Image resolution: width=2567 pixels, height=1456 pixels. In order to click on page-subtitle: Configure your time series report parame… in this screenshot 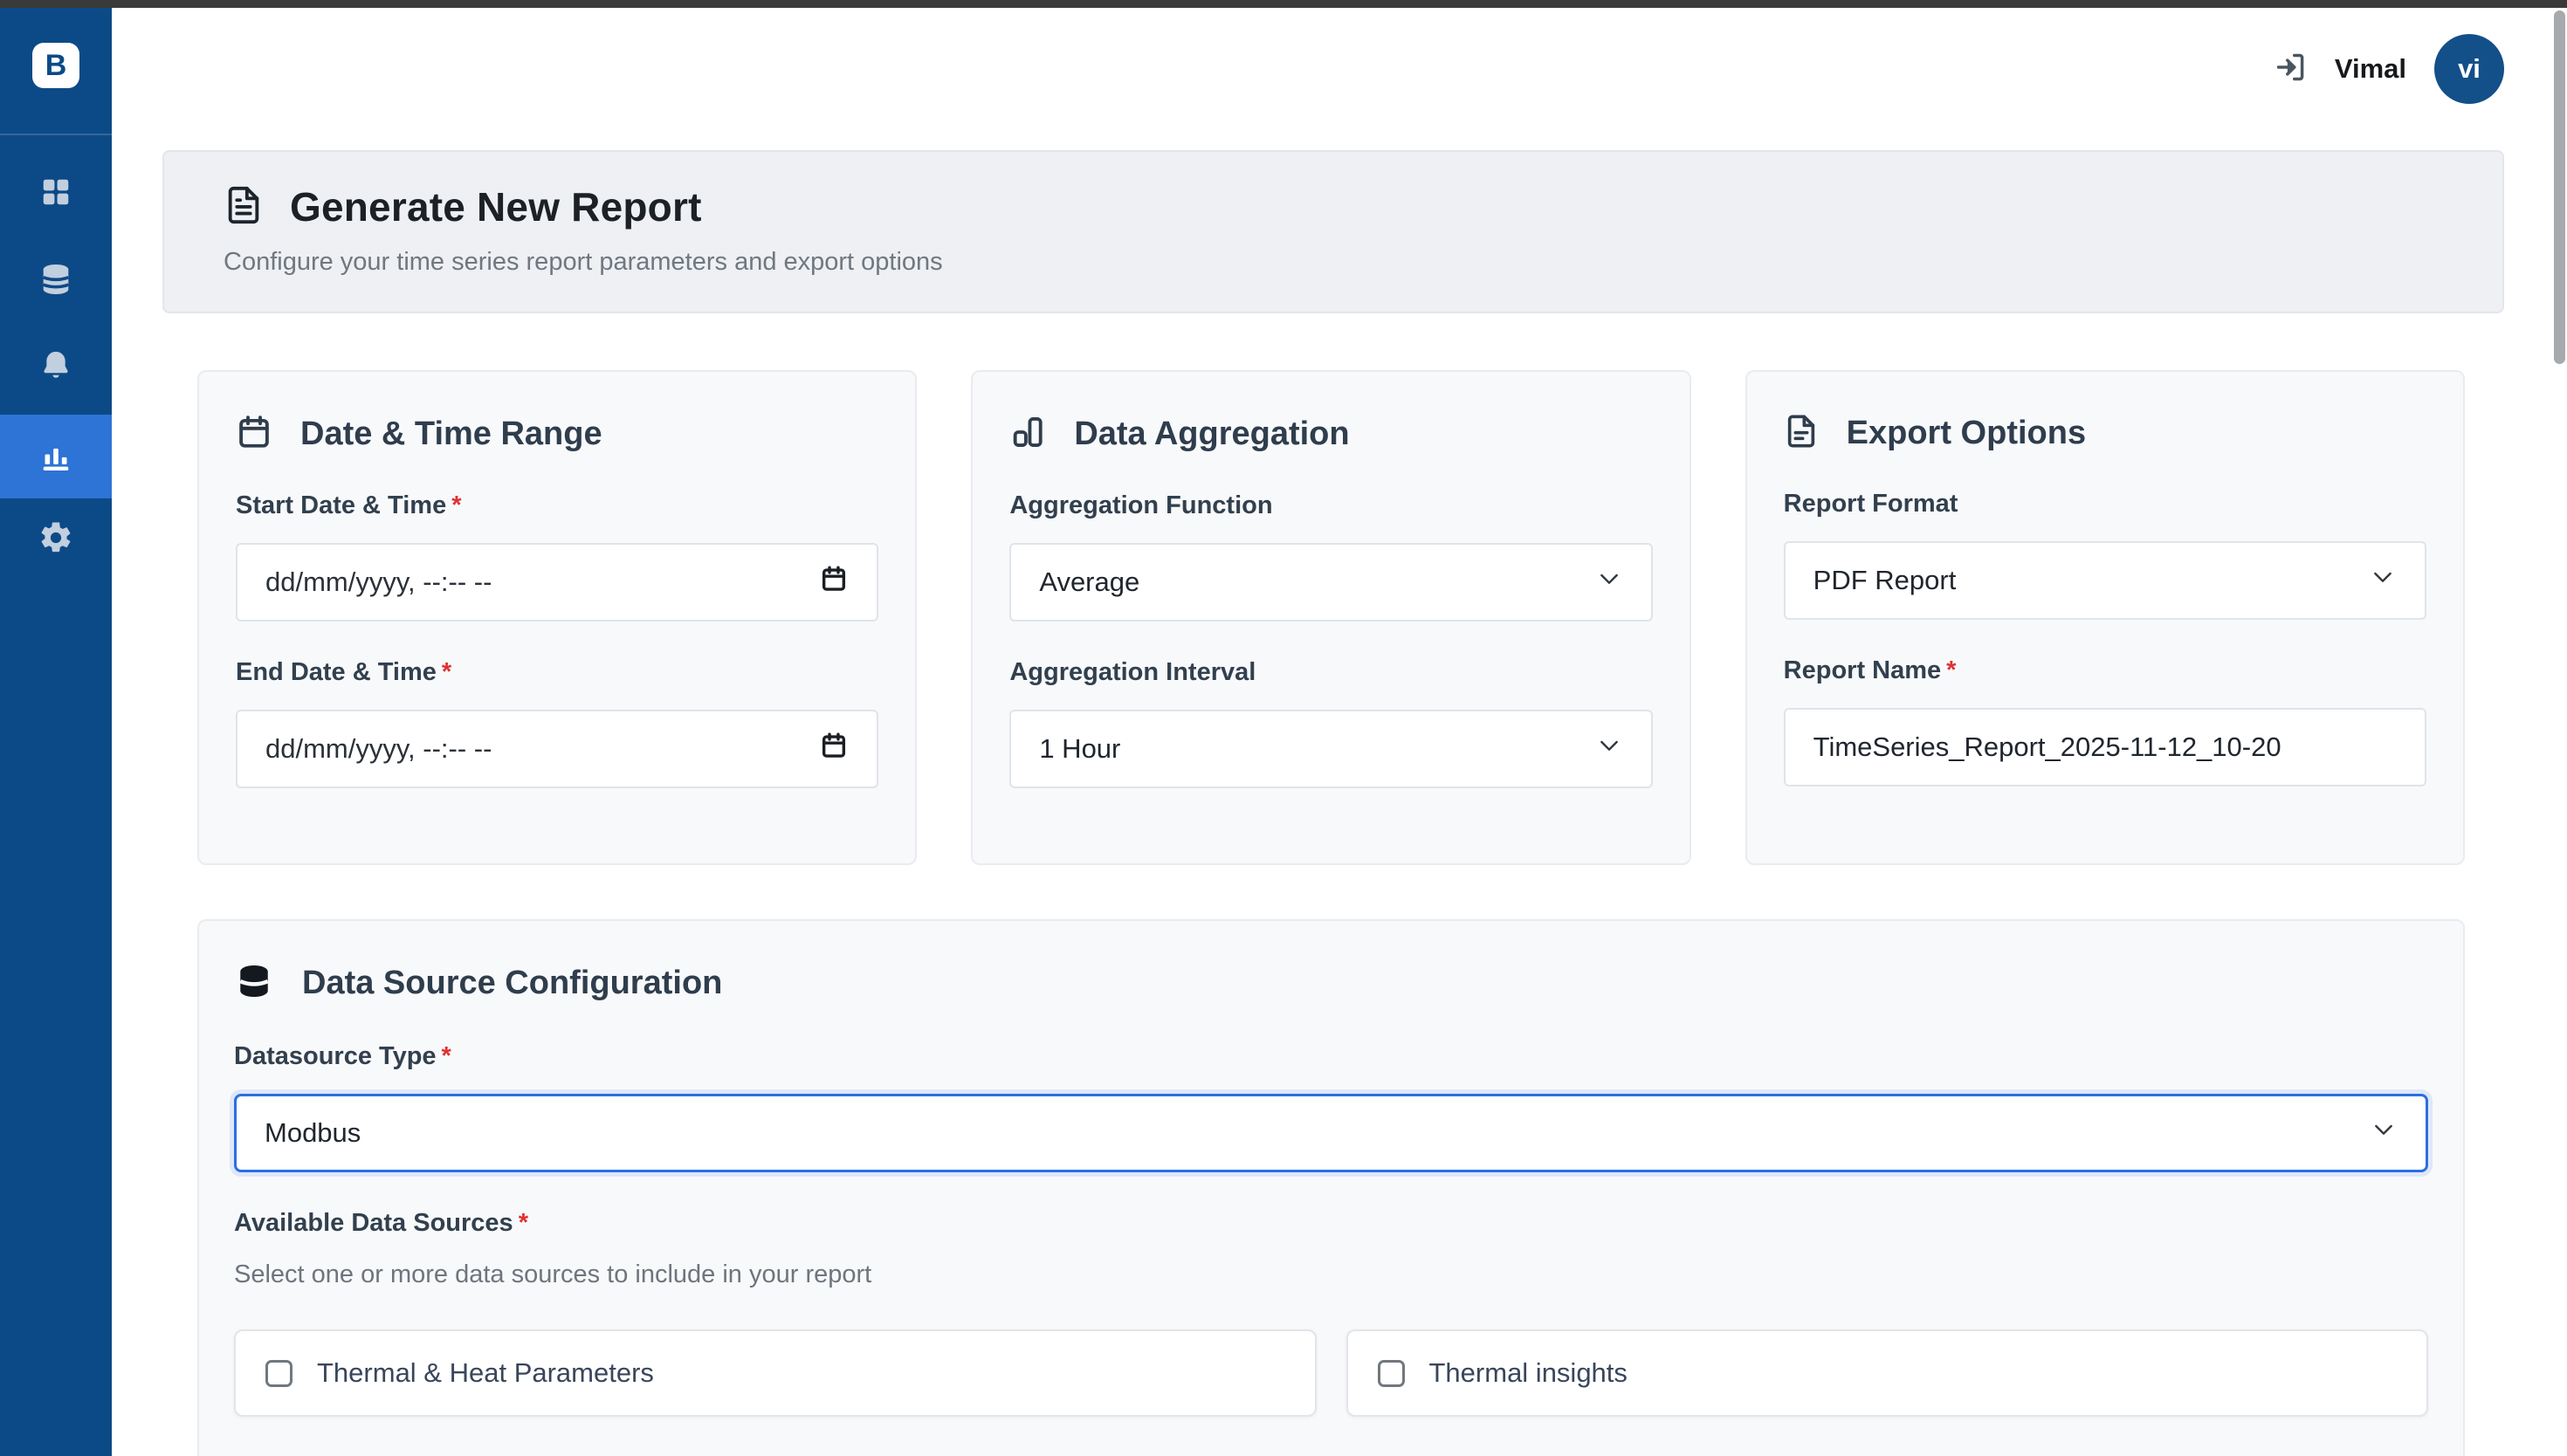, I will do `click(583, 262)`.